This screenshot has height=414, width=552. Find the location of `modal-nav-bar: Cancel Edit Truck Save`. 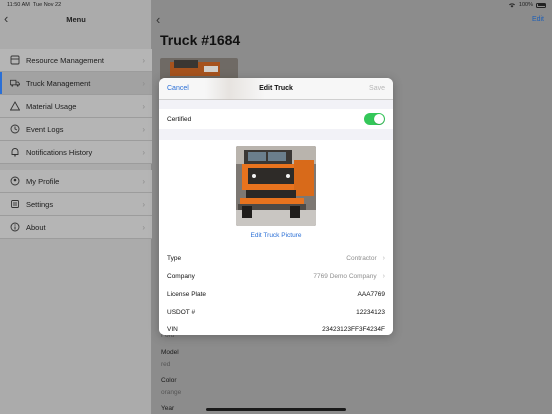

modal-nav-bar: Cancel Edit Truck Save is located at coordinates (276, 89).